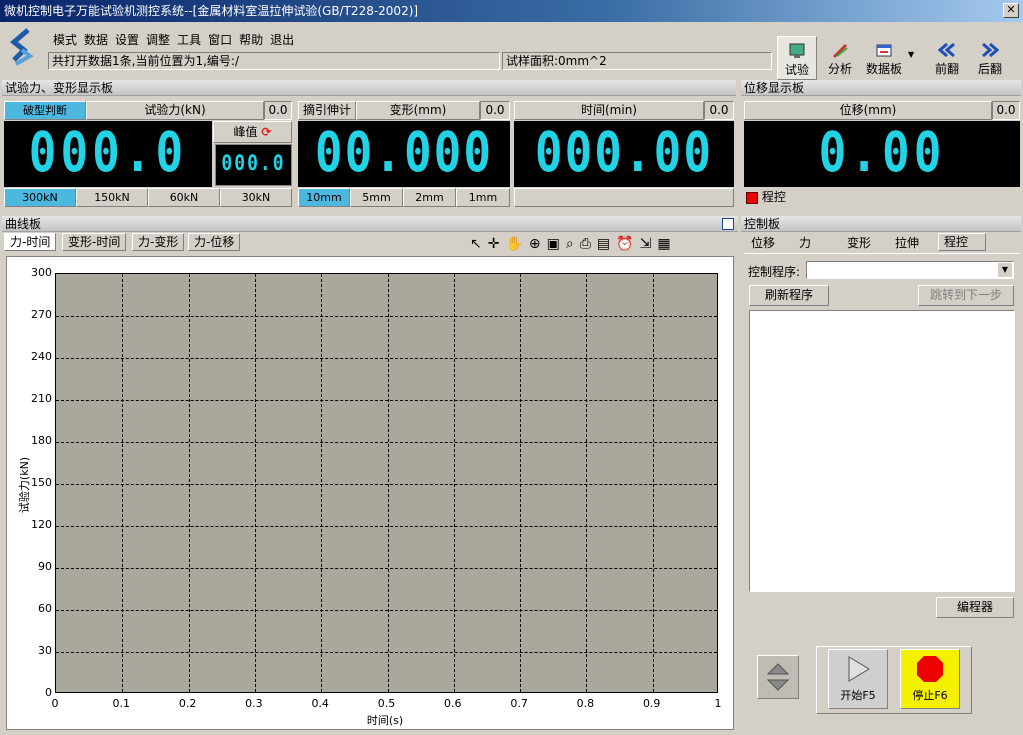  What do you see at coordinates (266, 132) in the screenshot?
I see `refresh-icon: ⟳` at bounding box center [266, 132].